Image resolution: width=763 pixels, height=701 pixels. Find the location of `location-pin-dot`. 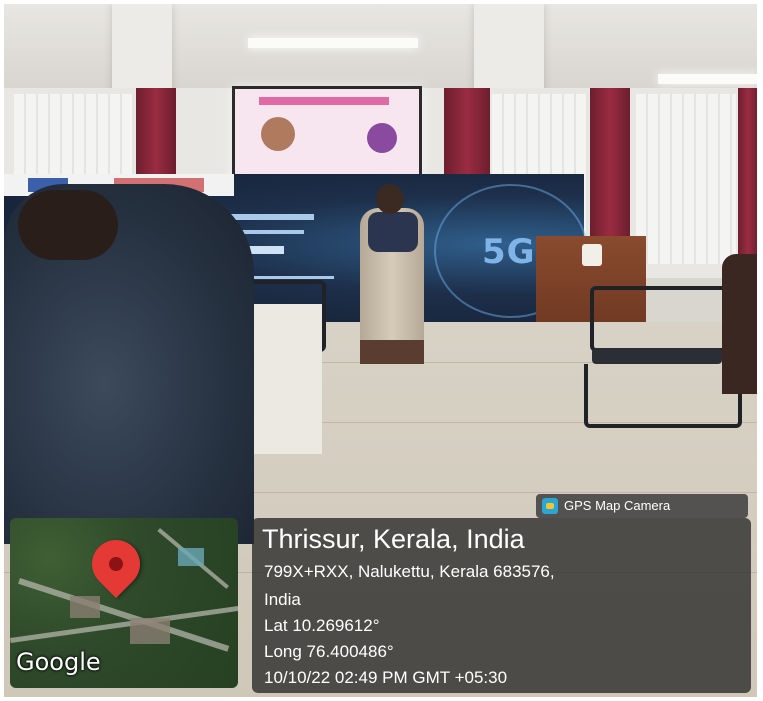

location-pin-dot is located at coordinates (116, 564).